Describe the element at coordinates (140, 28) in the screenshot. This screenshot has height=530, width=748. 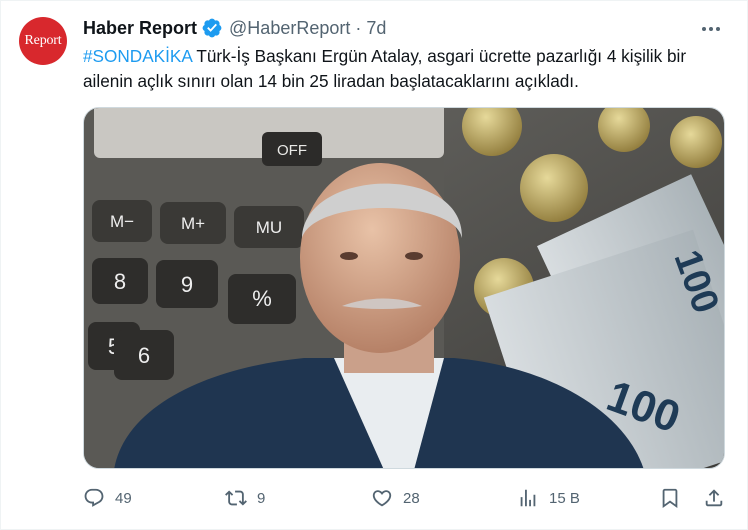
I see `display-name: Haber Report` at that location.